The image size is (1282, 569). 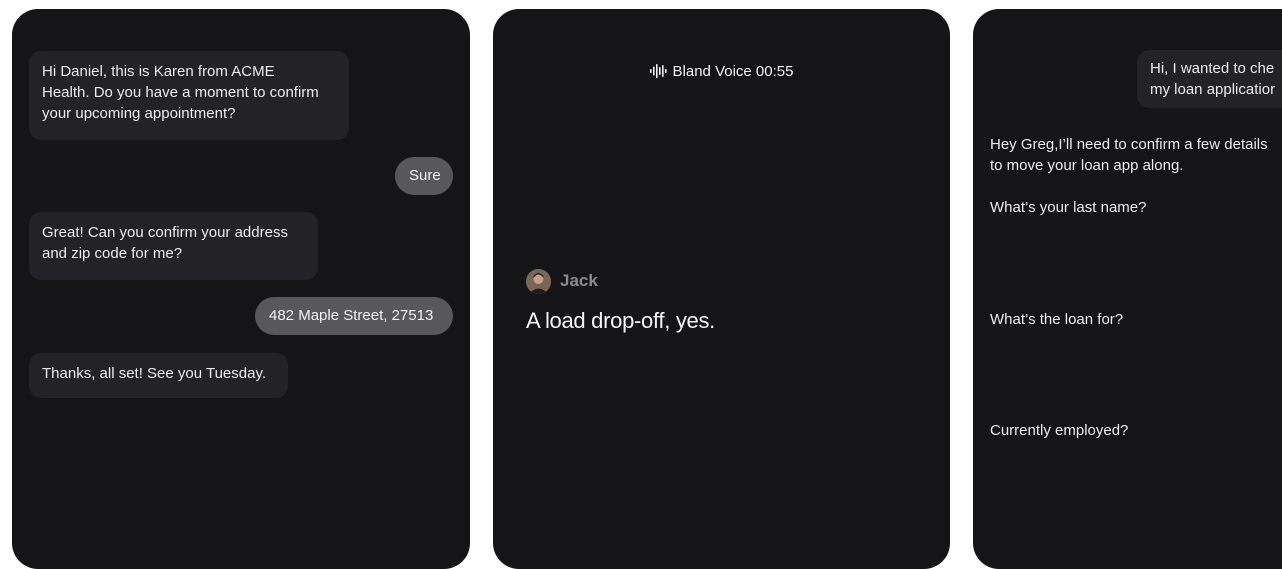 I want to click on avatar, so click(x=538, y=281).